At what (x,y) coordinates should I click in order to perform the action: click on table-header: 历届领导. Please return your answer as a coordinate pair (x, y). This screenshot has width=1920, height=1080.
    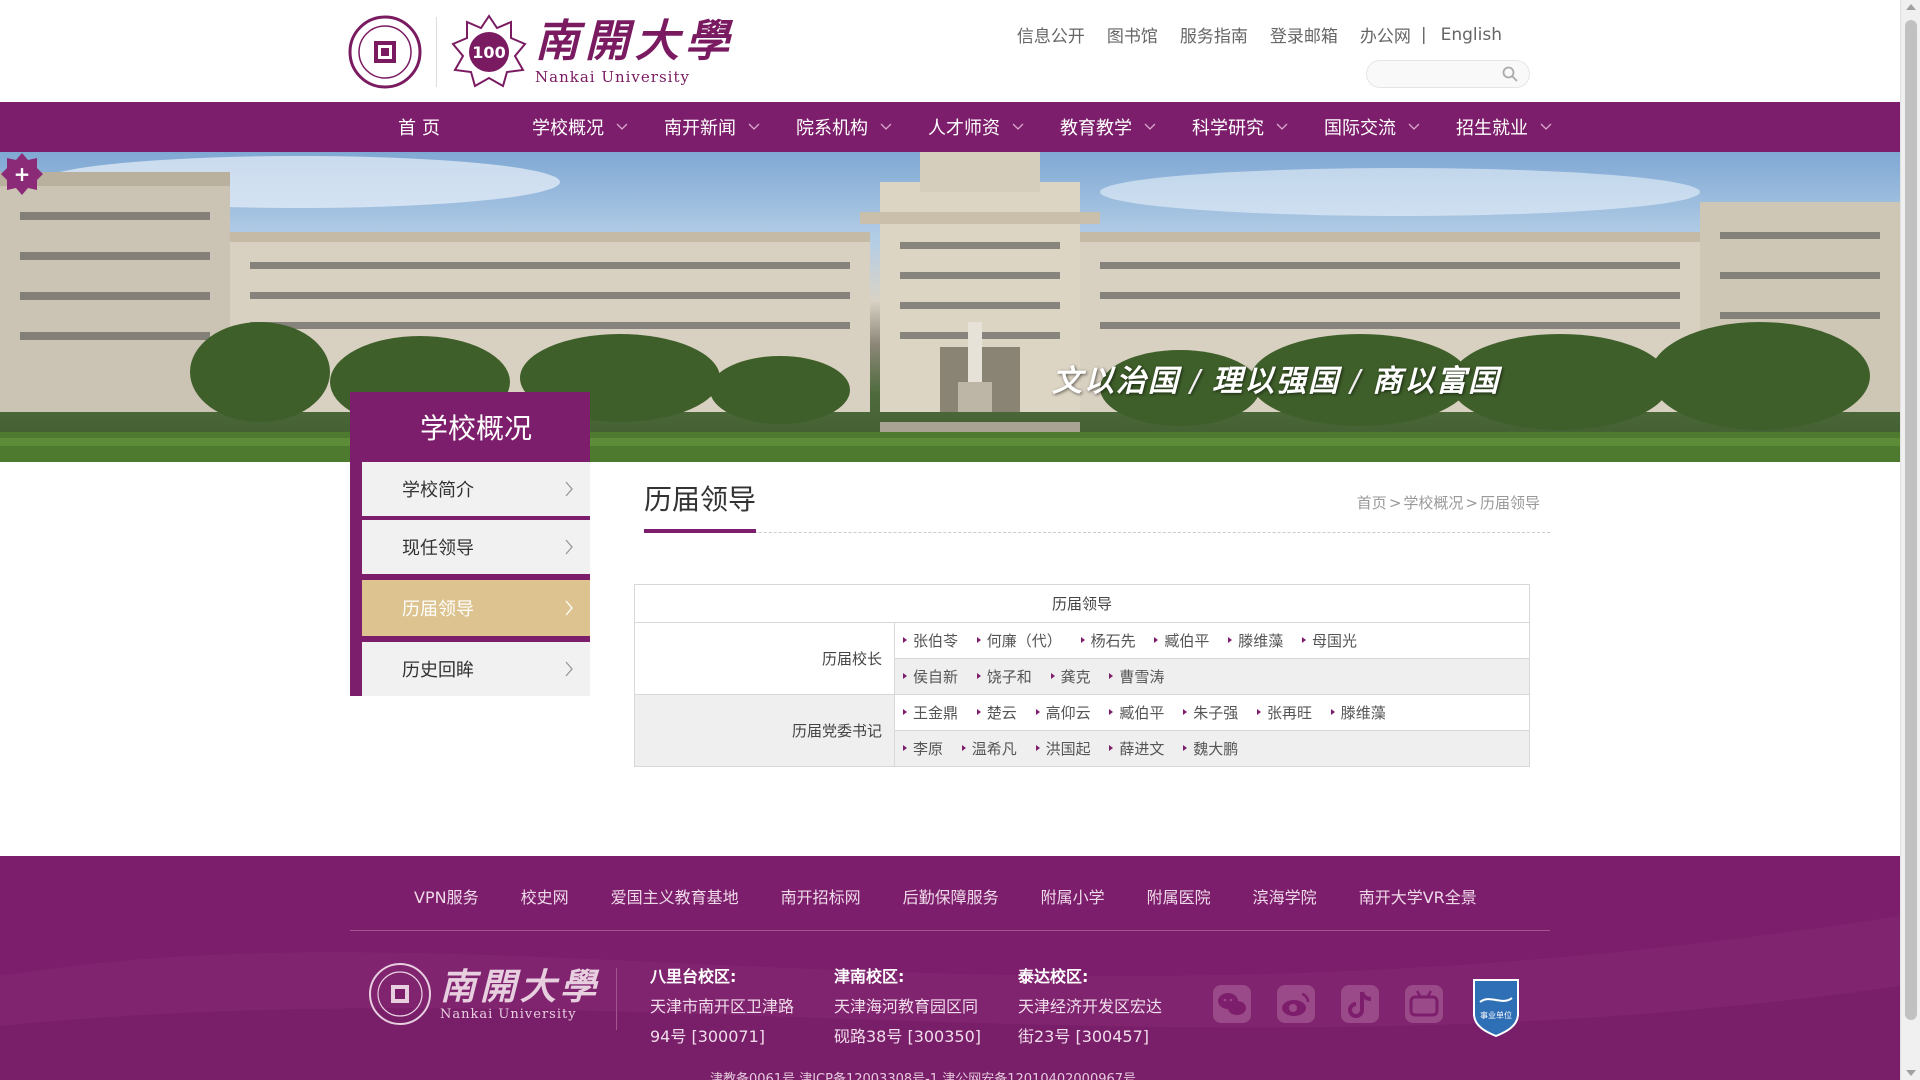
    Looking at the image, I should click on (1082, 603).